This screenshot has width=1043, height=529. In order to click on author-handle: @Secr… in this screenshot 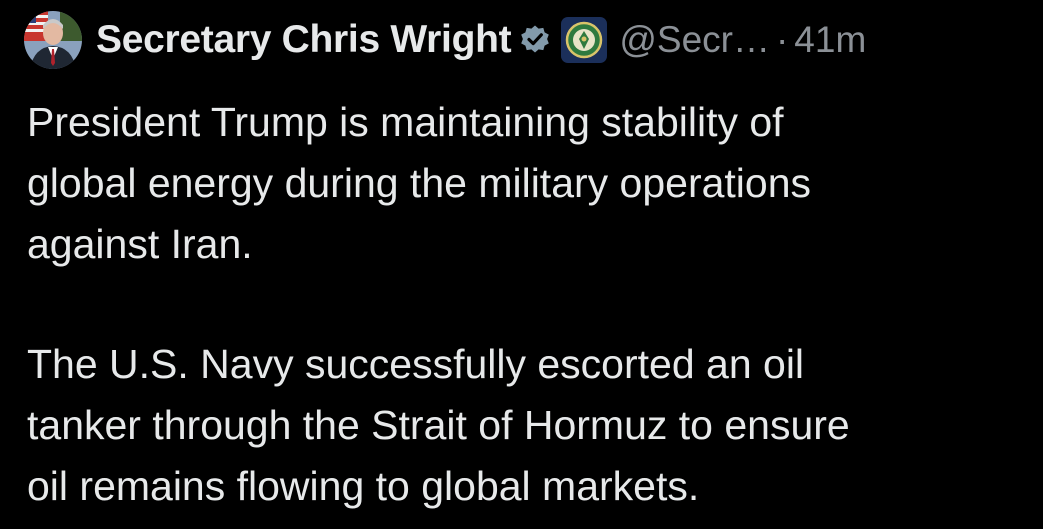, I will do `click(694, 40)`.